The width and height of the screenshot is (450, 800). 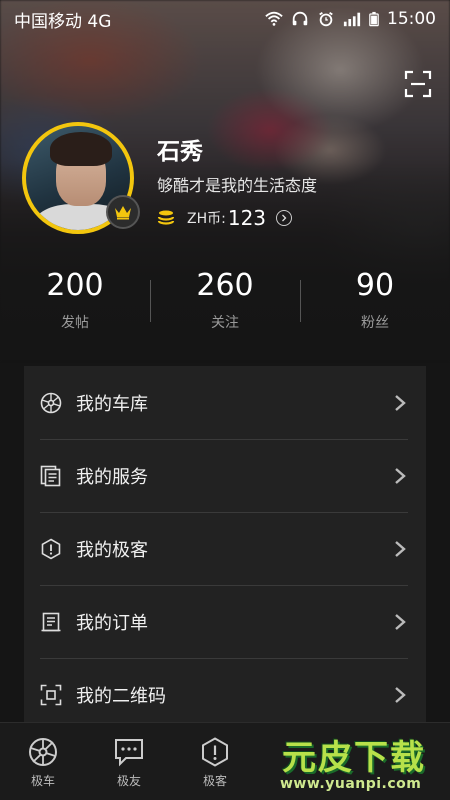 I want to click on scan-icon, so click(x=418, y=84).